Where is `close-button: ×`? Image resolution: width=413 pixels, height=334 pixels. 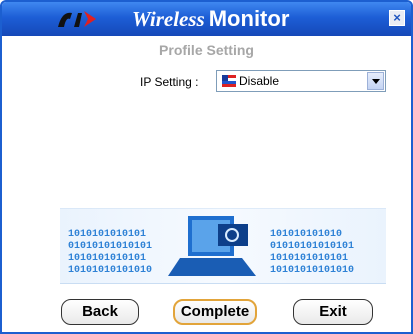 close-button: × is located at coordinates (397, 18).